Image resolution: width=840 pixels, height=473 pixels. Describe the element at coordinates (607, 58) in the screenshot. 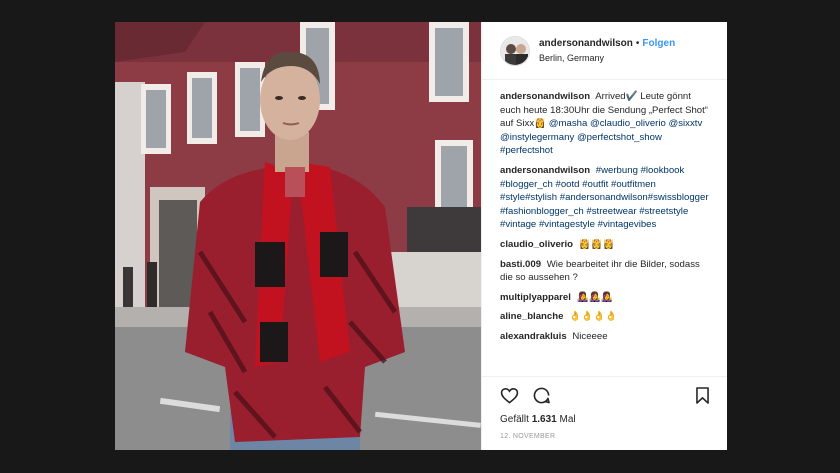

I see `location-link: Berlin, Germany` at that location.